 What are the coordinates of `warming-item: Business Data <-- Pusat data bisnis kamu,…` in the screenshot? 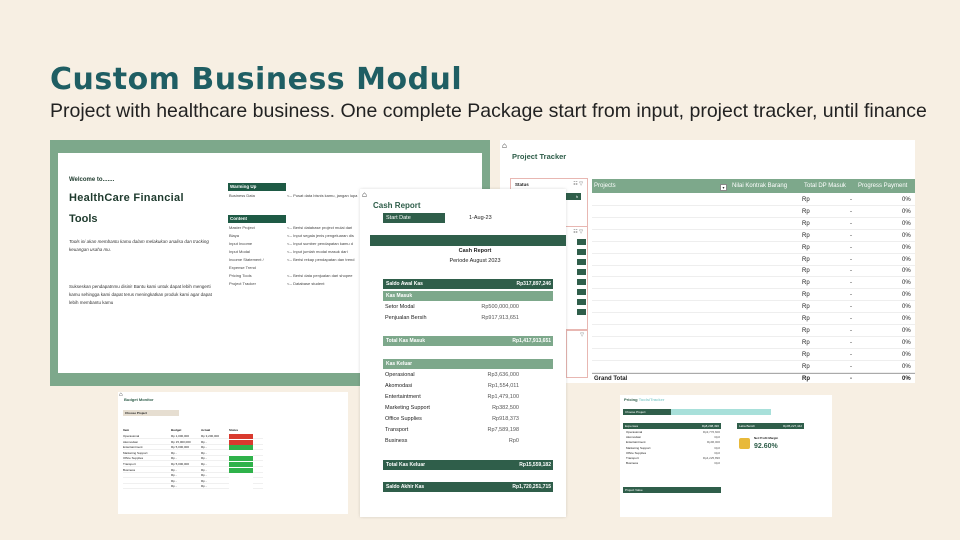 It's located at (293, 195).